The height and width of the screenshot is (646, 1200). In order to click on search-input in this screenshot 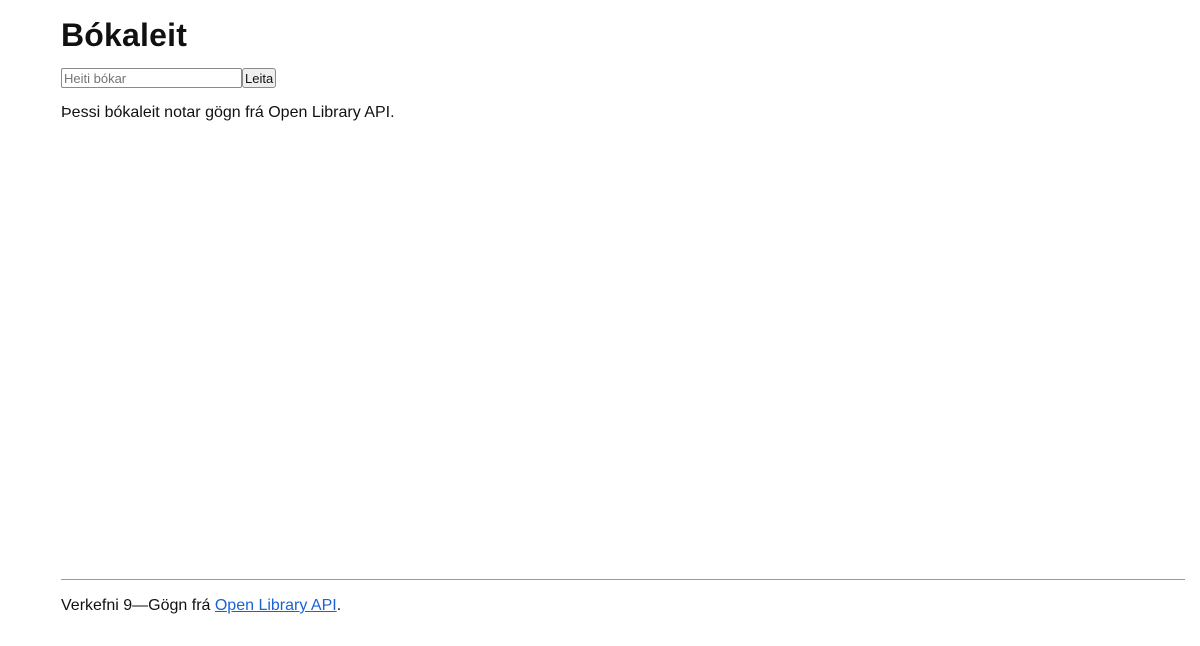, I will do `click(151, 78)`.